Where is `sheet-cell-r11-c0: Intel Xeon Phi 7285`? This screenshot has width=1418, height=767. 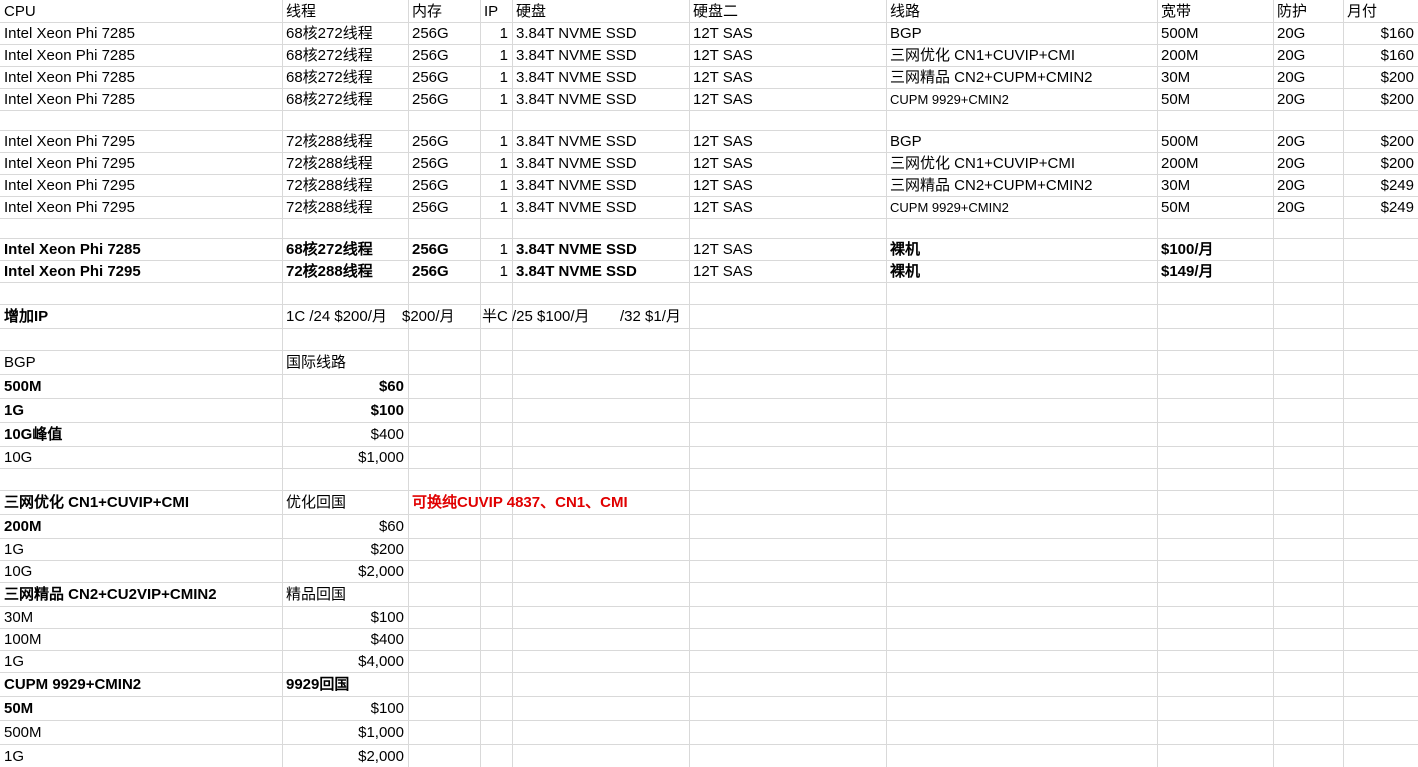
sheet-cell-r11-c0: Intel Xeon Phi 7285 is located at coordinates (141, 250).